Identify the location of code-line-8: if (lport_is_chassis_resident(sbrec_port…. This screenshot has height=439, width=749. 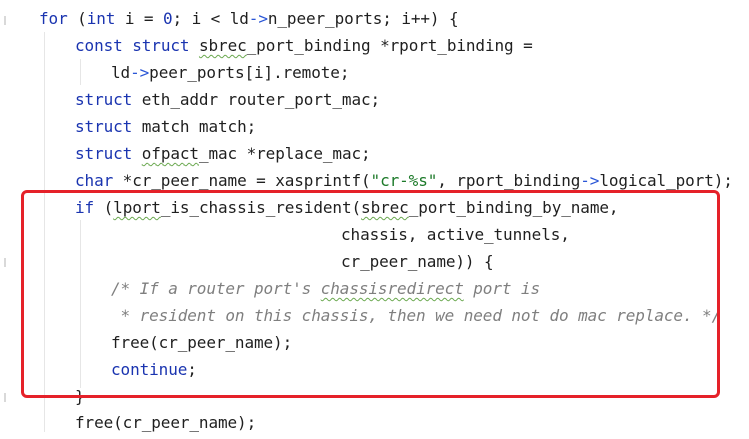
(347, 208).